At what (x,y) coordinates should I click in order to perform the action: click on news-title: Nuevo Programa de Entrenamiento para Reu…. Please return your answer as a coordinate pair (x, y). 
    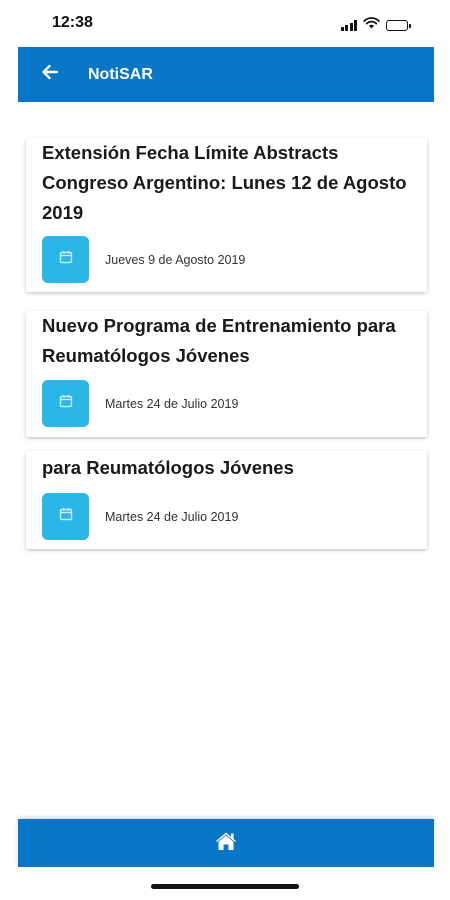
    Looking at the image, I should click on (219, 340).